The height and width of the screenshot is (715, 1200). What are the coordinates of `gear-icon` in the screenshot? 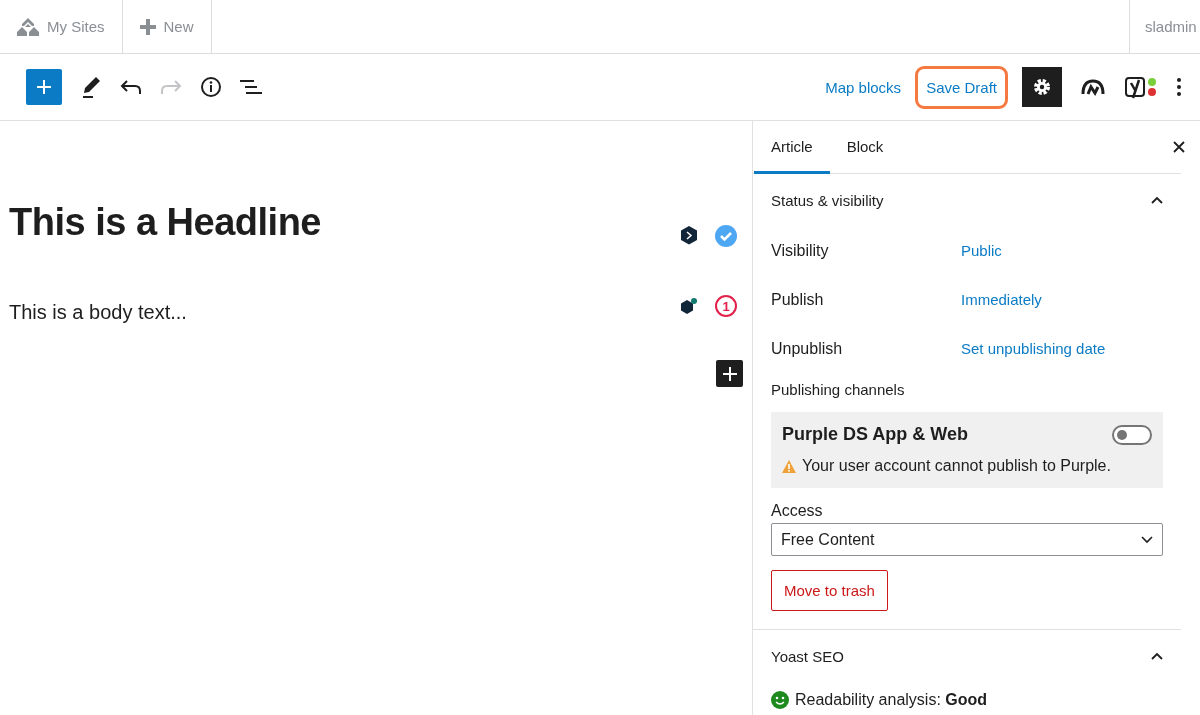 It's located at (1042, 87).